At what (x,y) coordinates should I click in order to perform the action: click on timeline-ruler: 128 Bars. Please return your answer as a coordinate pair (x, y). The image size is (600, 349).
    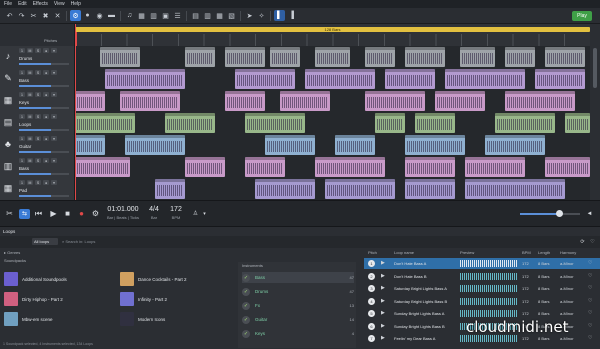
    Looking at the image, I should click on (332, 35).